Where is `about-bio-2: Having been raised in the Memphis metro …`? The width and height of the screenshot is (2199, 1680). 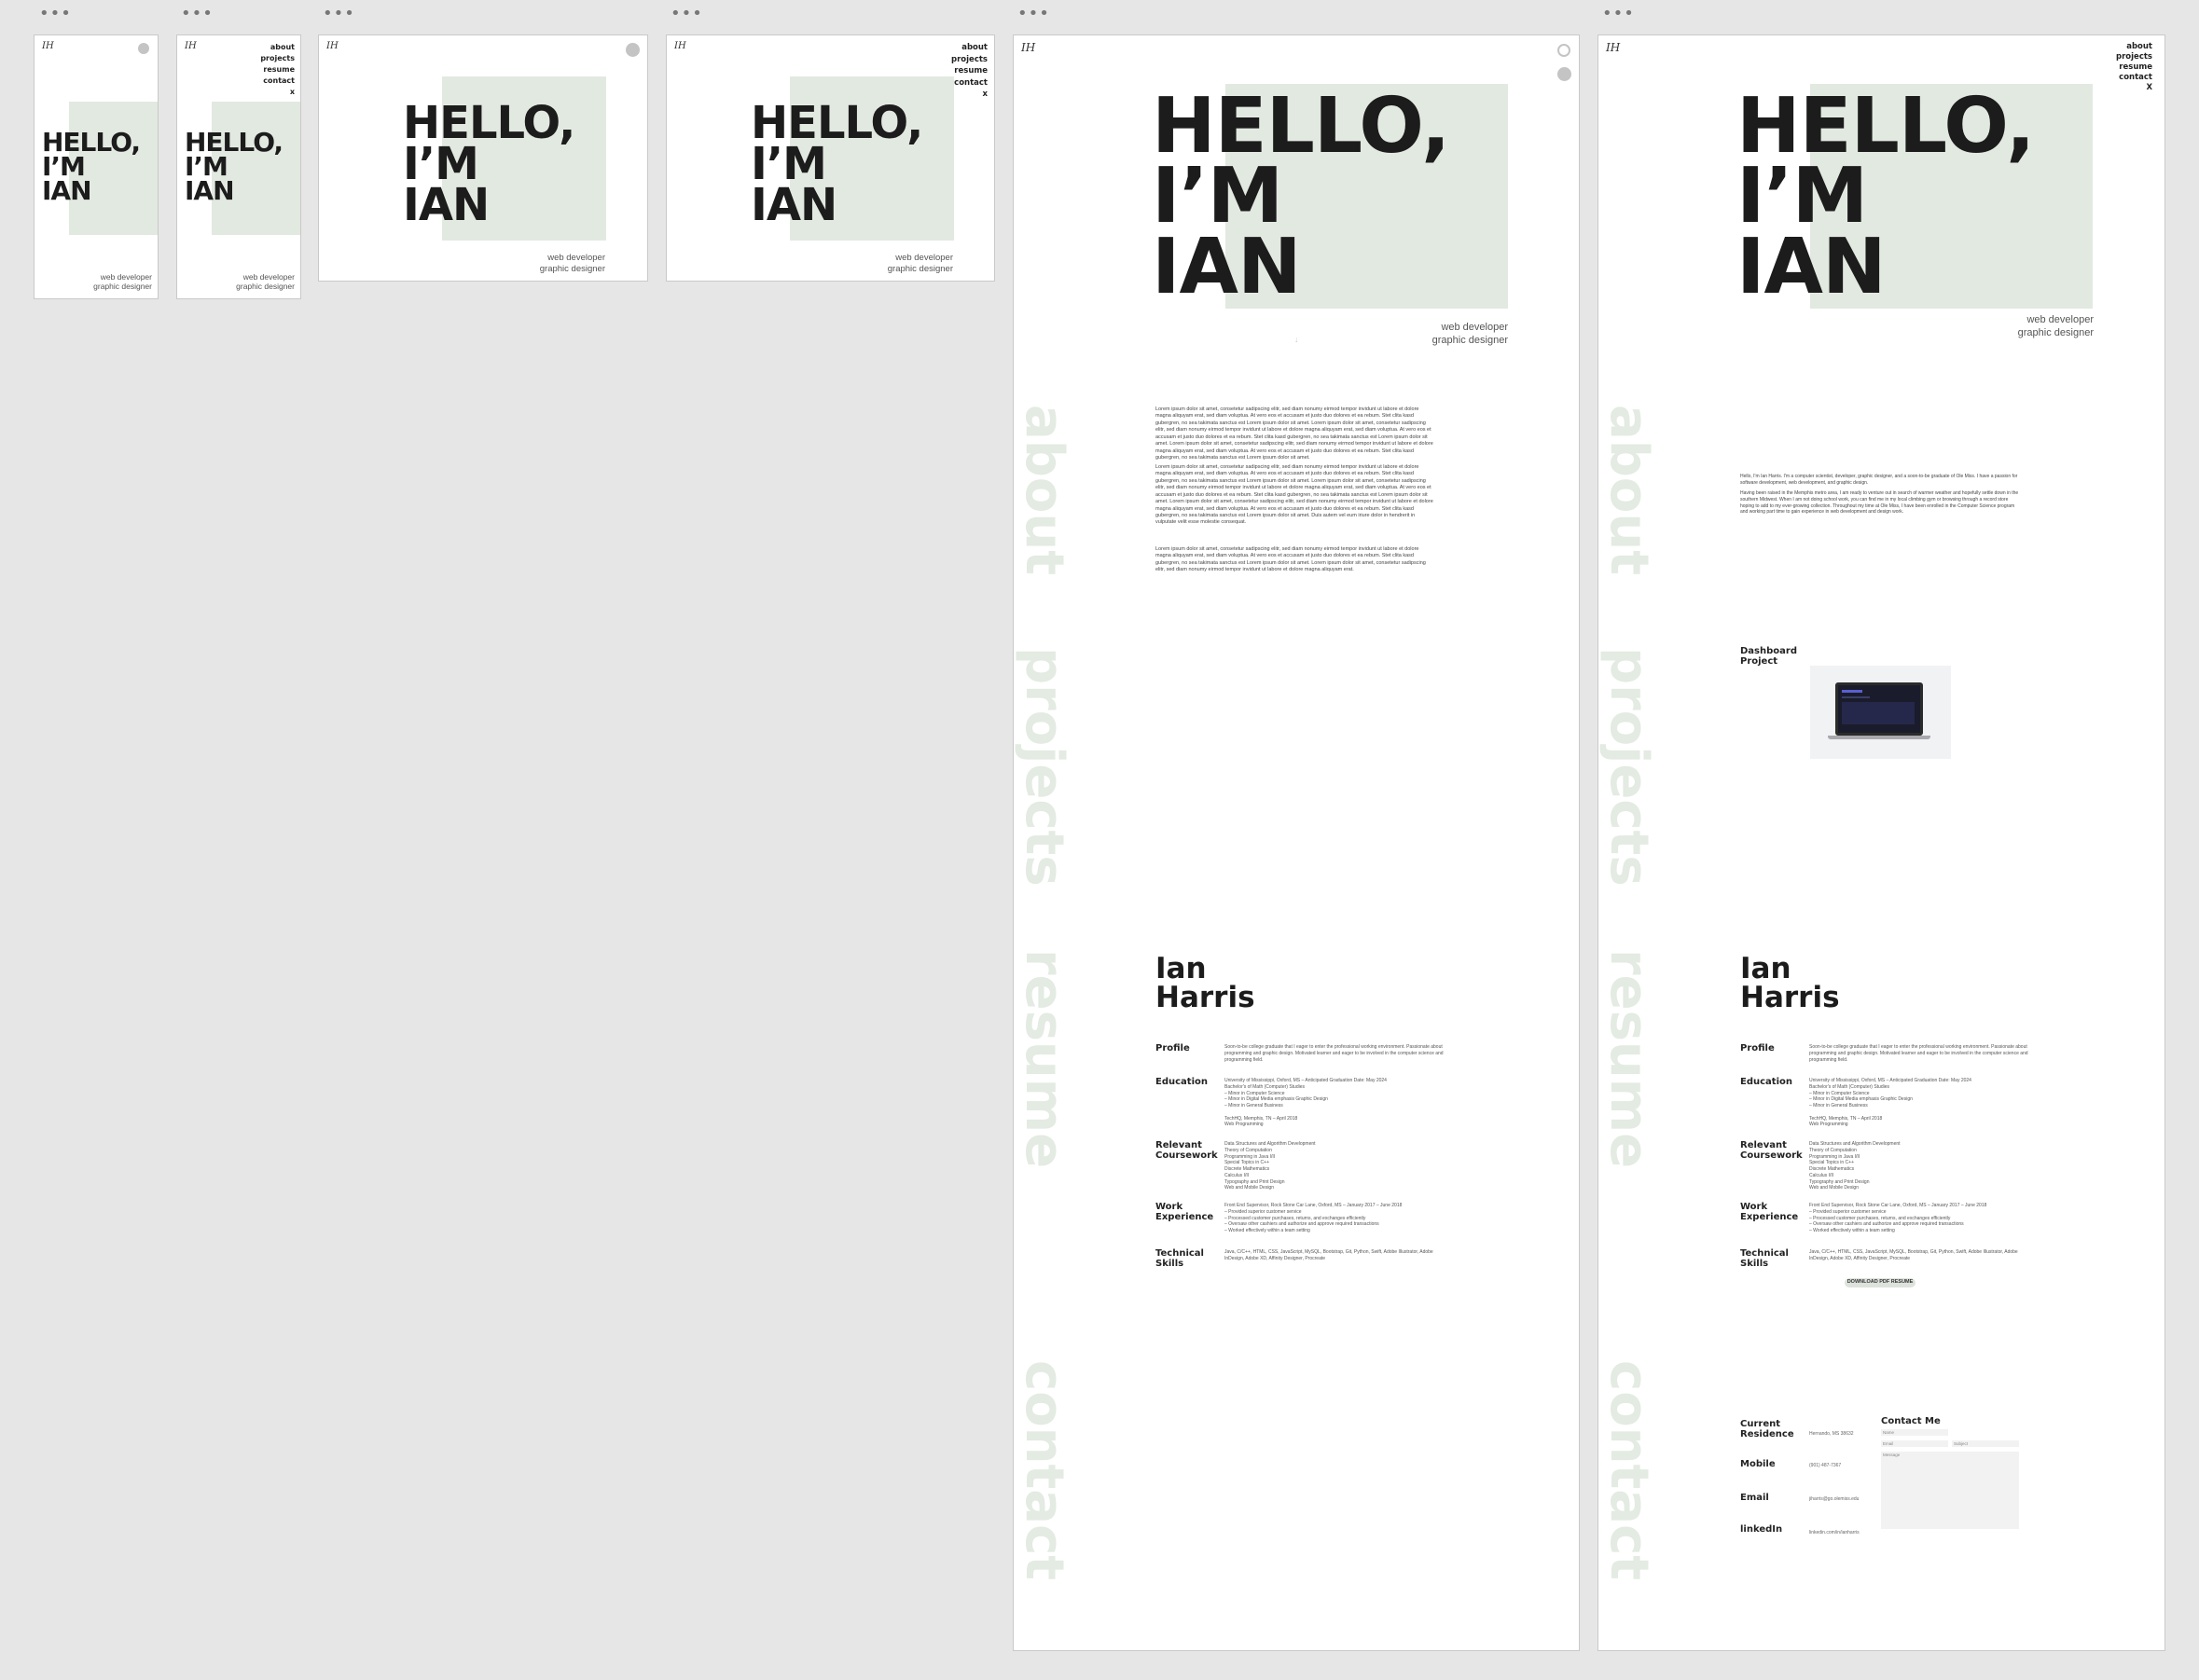 about-bio-2: Having been raised in the Memphis metro … is located at coordinates (1879, 503).